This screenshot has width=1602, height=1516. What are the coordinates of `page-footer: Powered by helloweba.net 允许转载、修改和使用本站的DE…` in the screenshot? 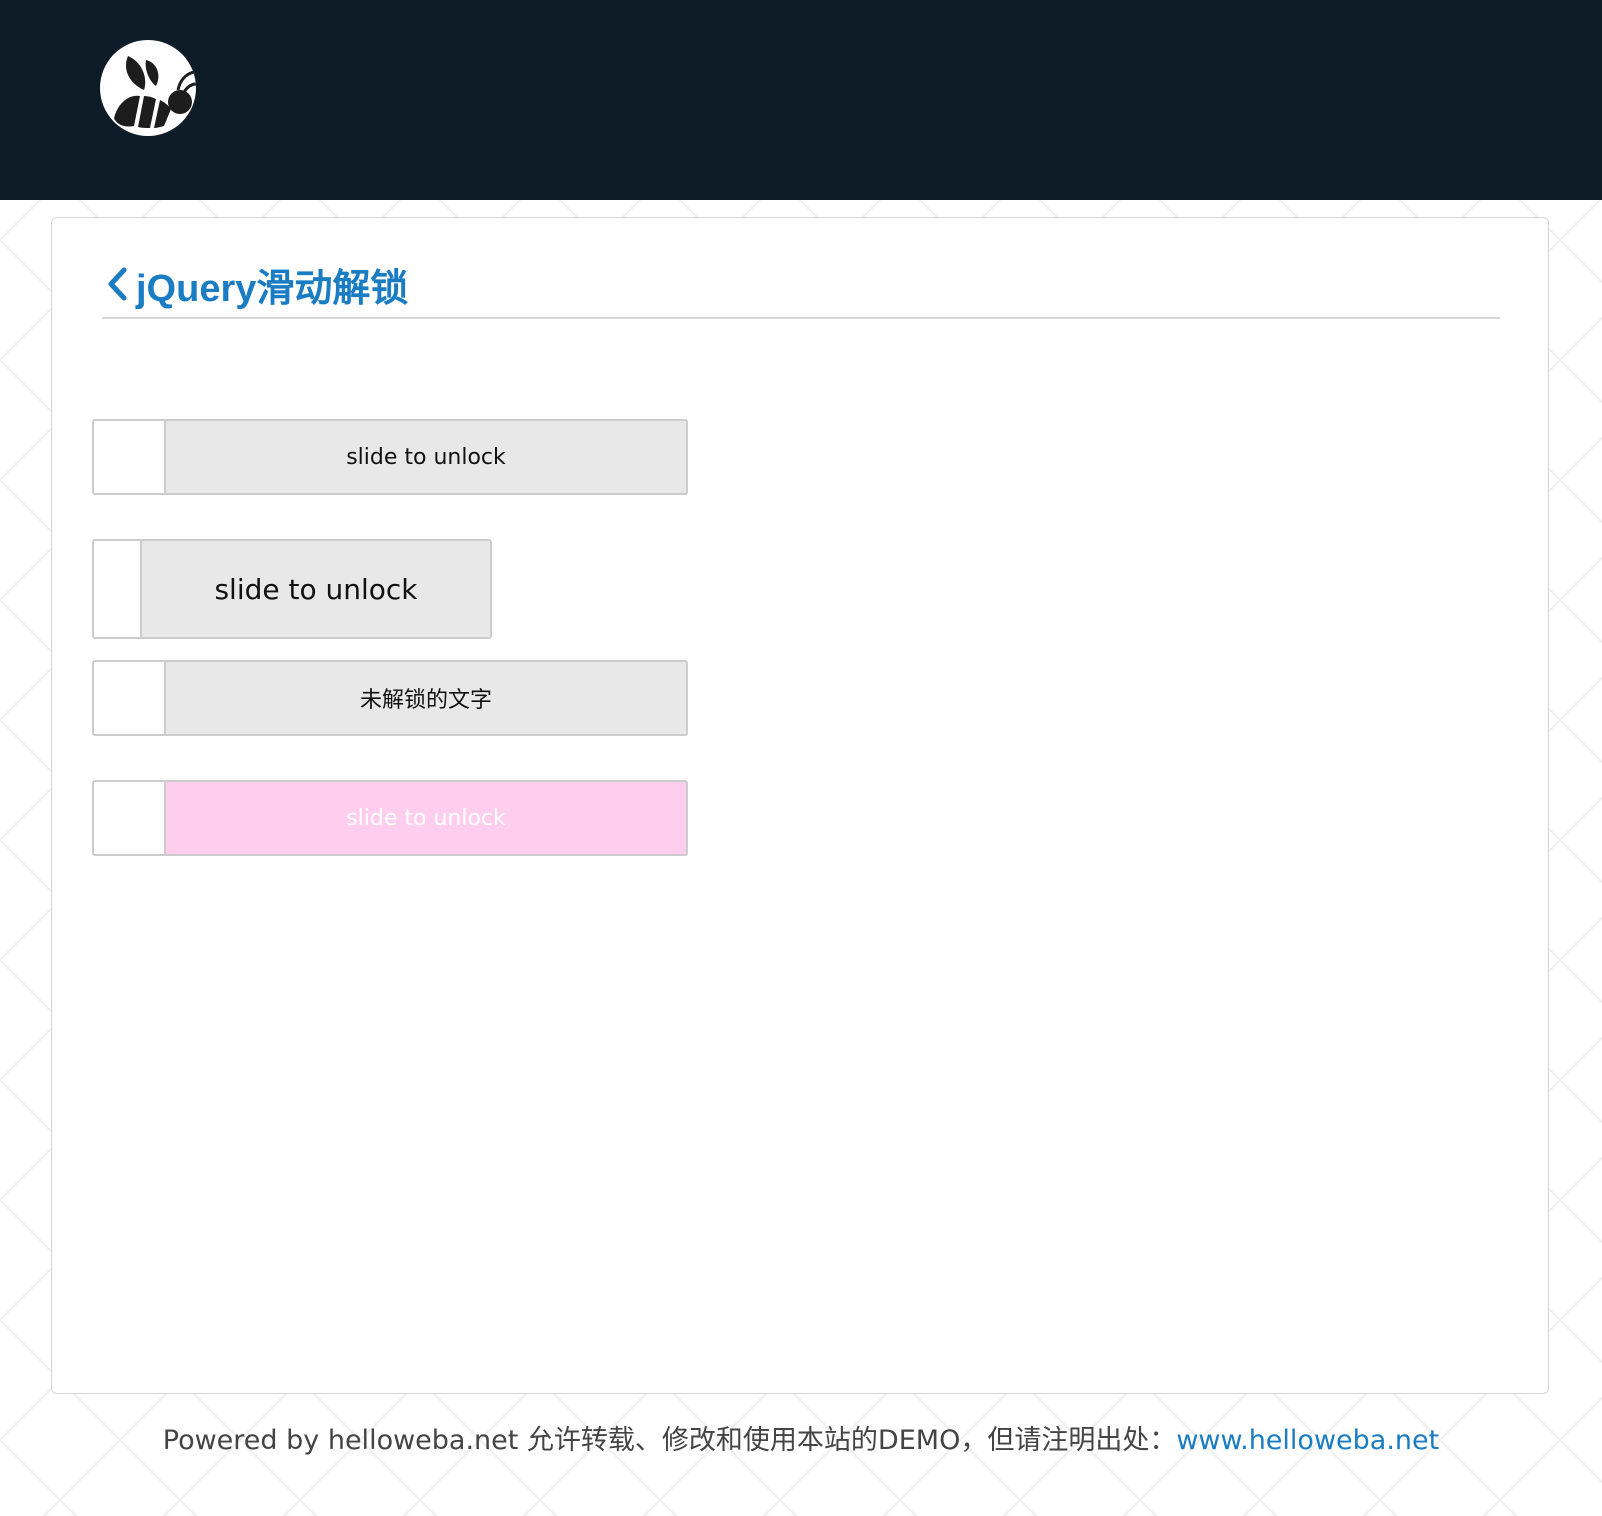 It's located at (801, 1437).